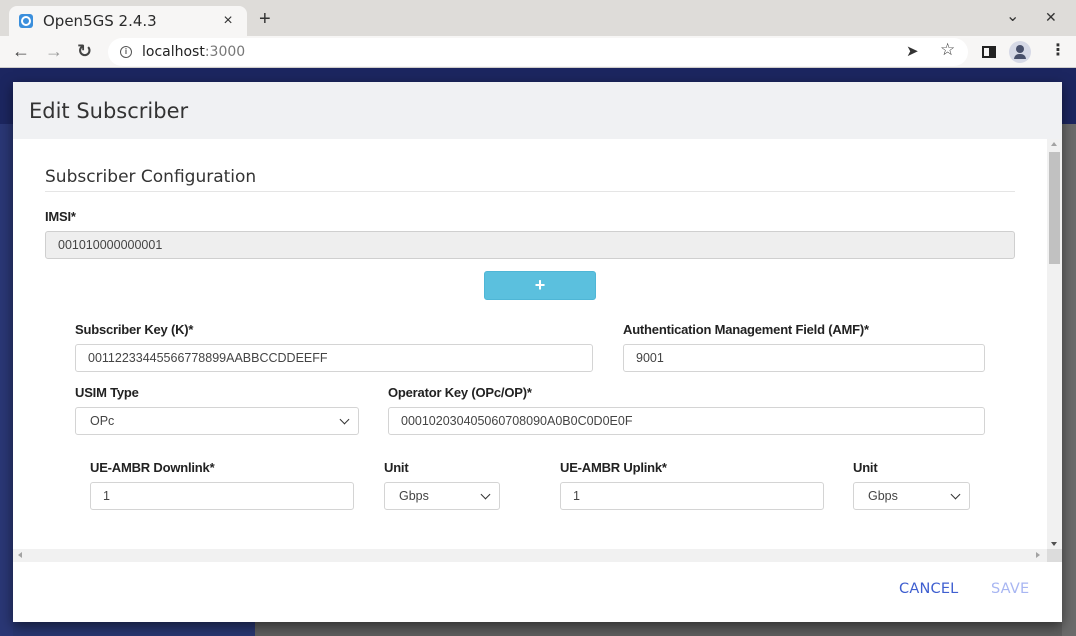  What do you see at coordinates (152, 467) in the screenshot?
I see `ue-ambr-downlink-label: UE-AMBR Downlink*` at bounding box center [152, 467].